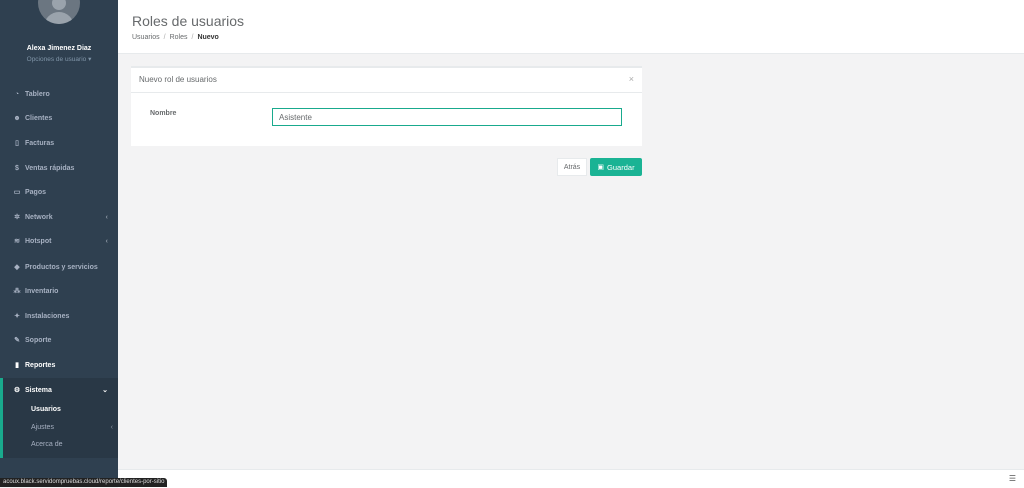  Describe the element at coordinates (59, 241) in the screenshot. I see `sidebar-item-hotspot: ≋ Hotspot ‹` at that location.